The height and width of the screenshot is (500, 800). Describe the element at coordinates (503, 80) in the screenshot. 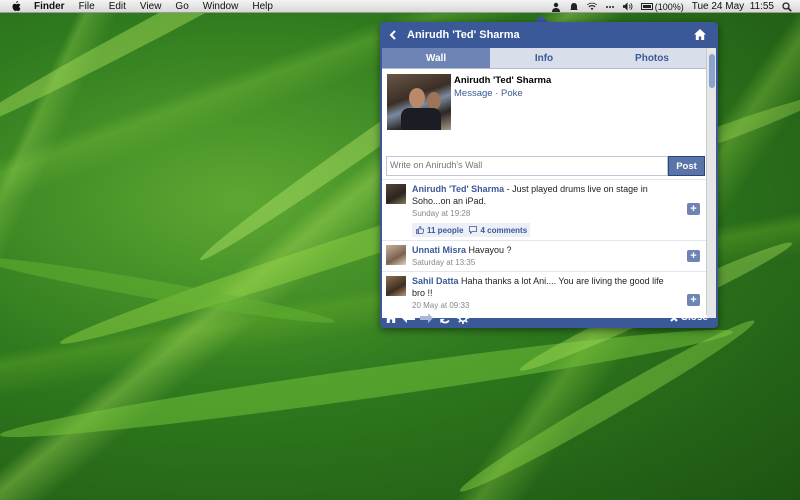

I see `profile-name: Anirudh 'Ted' Sharma` at that location.